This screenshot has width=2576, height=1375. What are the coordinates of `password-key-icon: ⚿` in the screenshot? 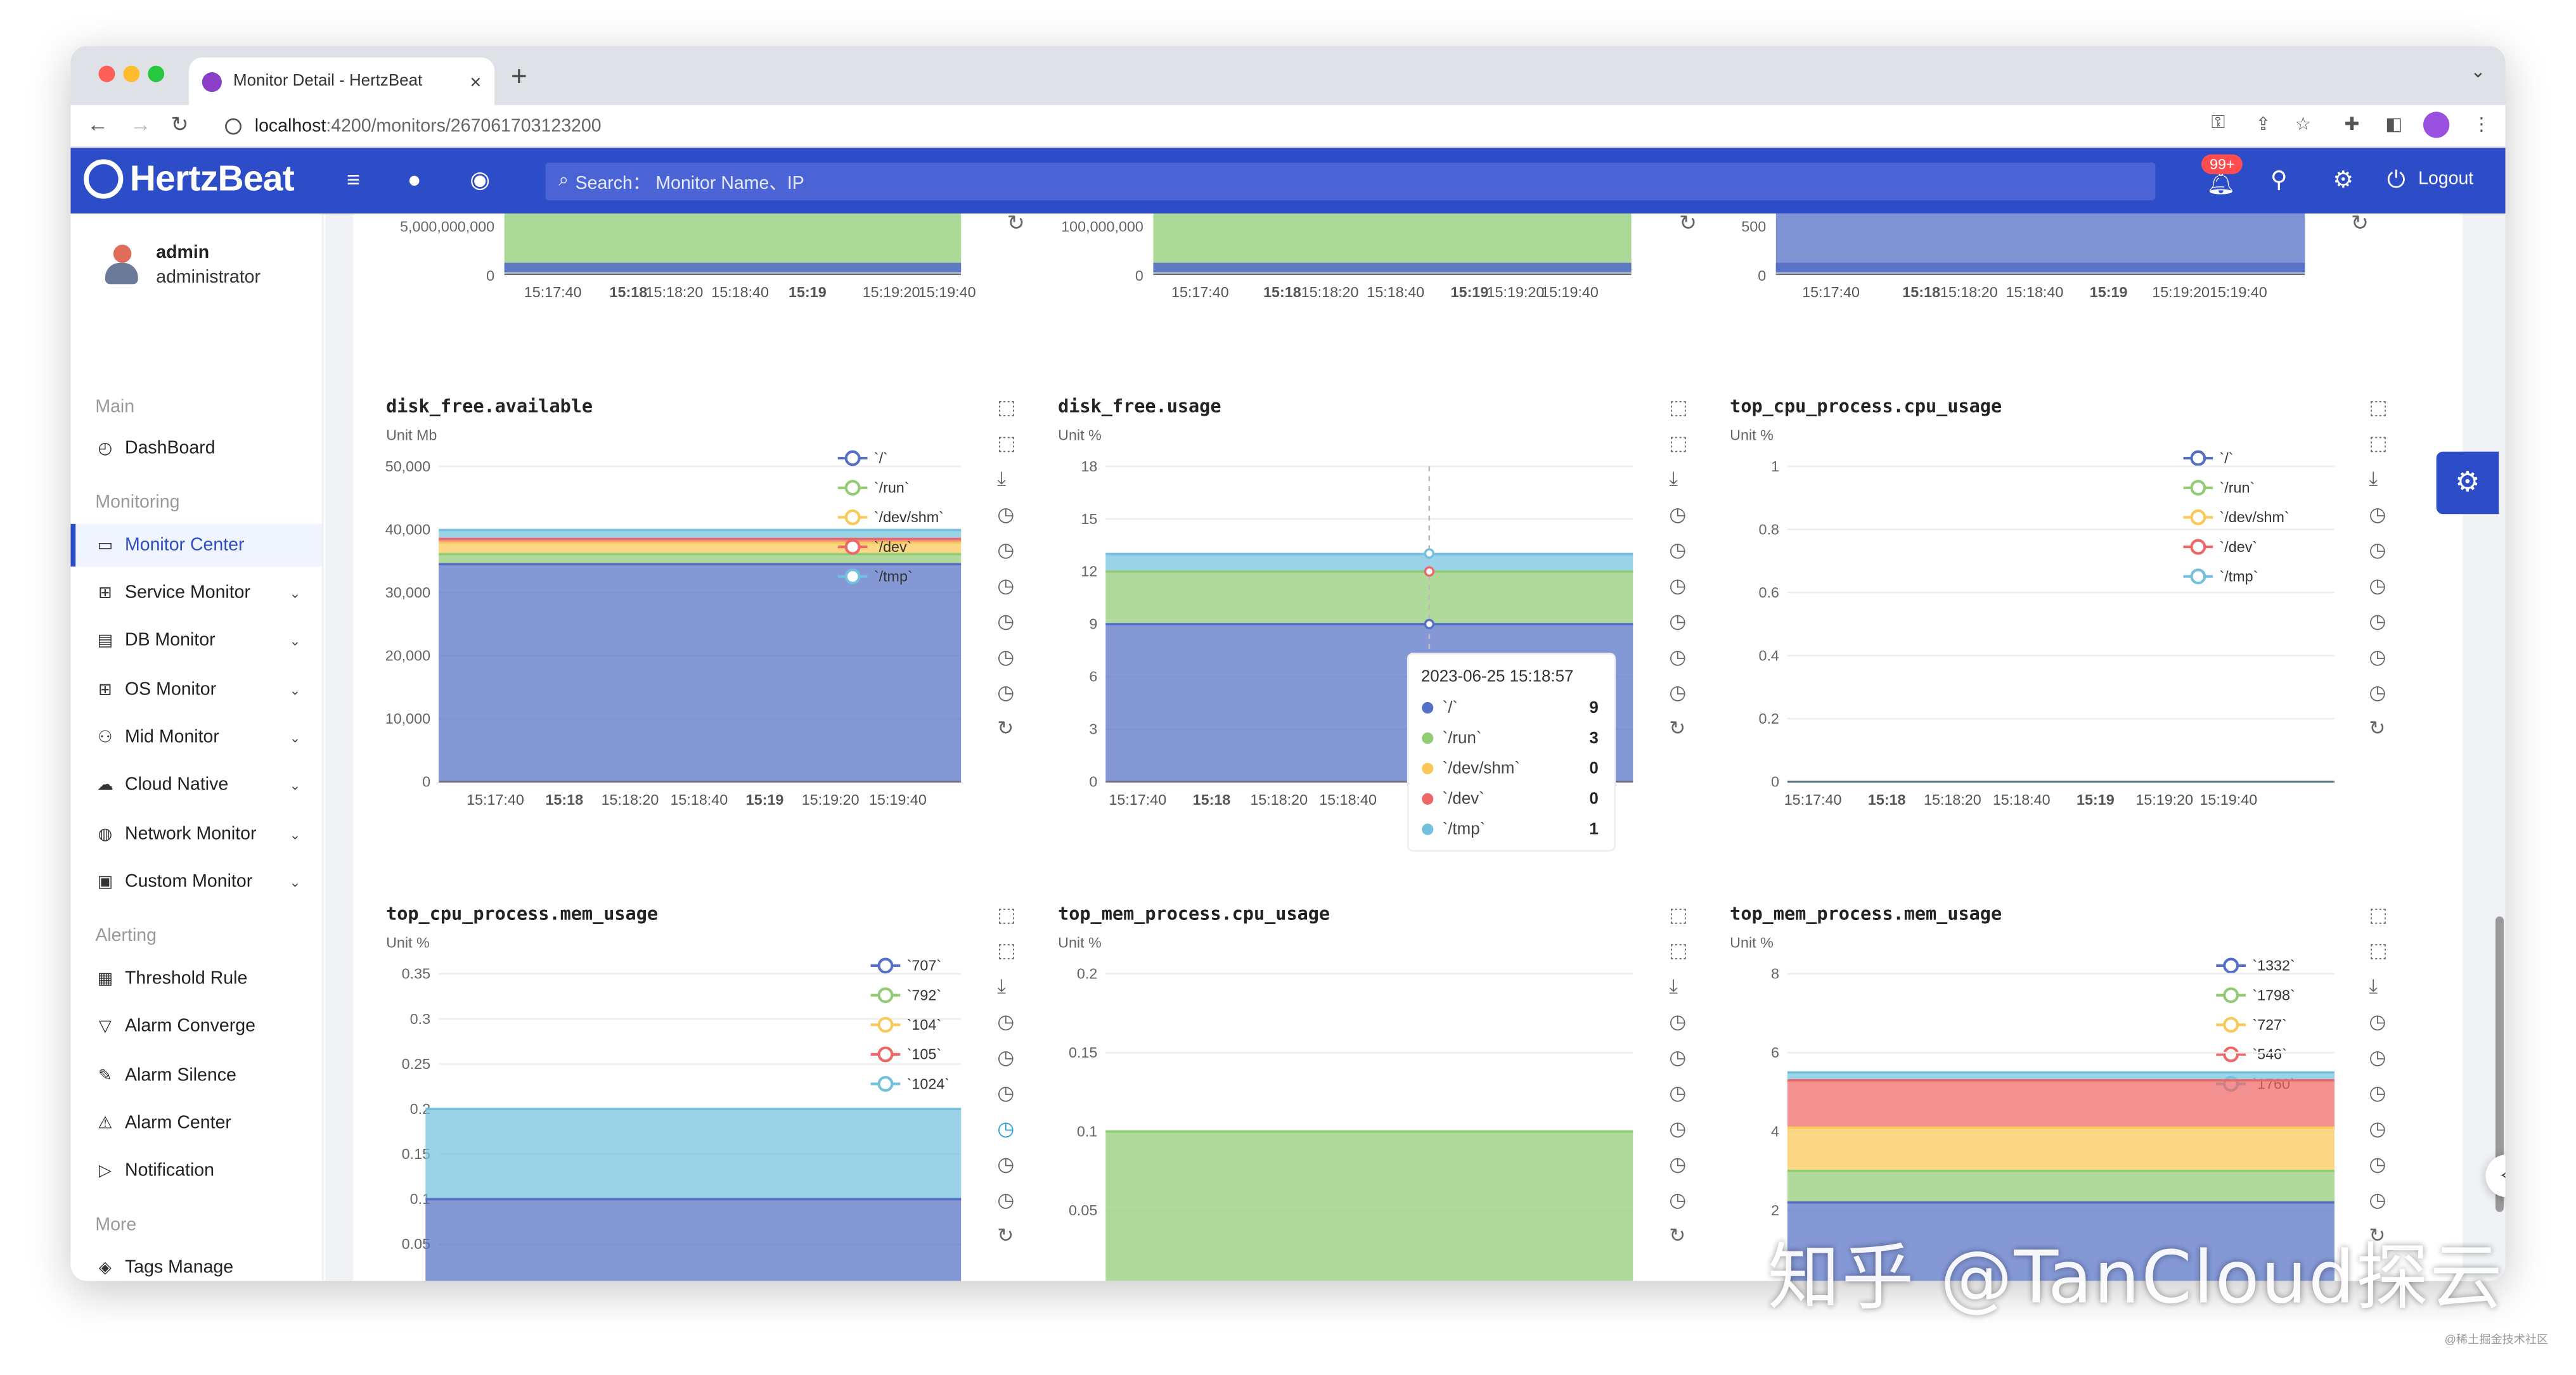 It's located at (2218, 124).